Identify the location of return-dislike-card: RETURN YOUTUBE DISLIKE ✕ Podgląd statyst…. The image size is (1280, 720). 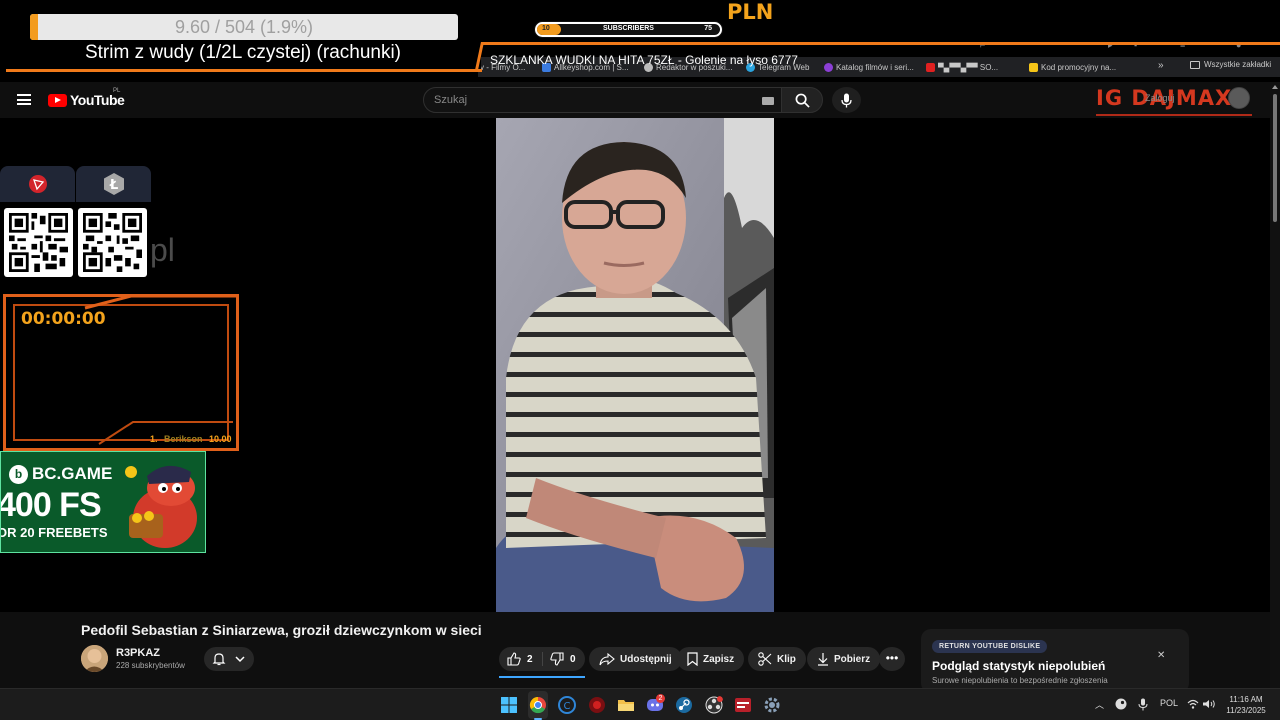
(1055, 661).